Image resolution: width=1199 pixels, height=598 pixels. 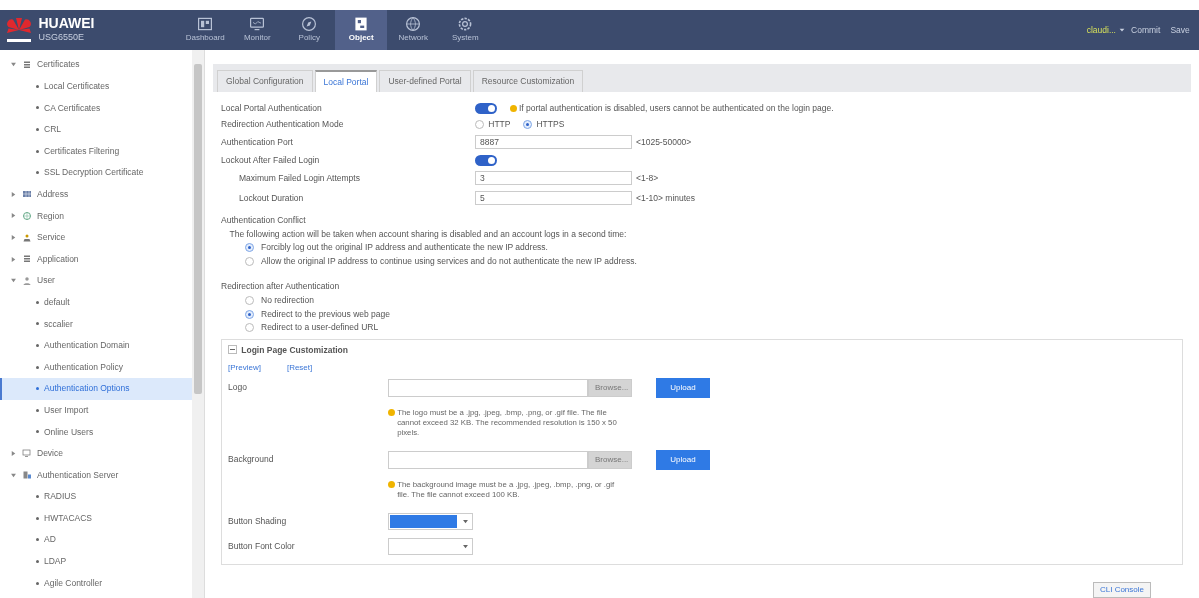 What do you see at coordinates (465, 24) in the screenshot?
I see `gear-icon` at bounding box center [465, 24].